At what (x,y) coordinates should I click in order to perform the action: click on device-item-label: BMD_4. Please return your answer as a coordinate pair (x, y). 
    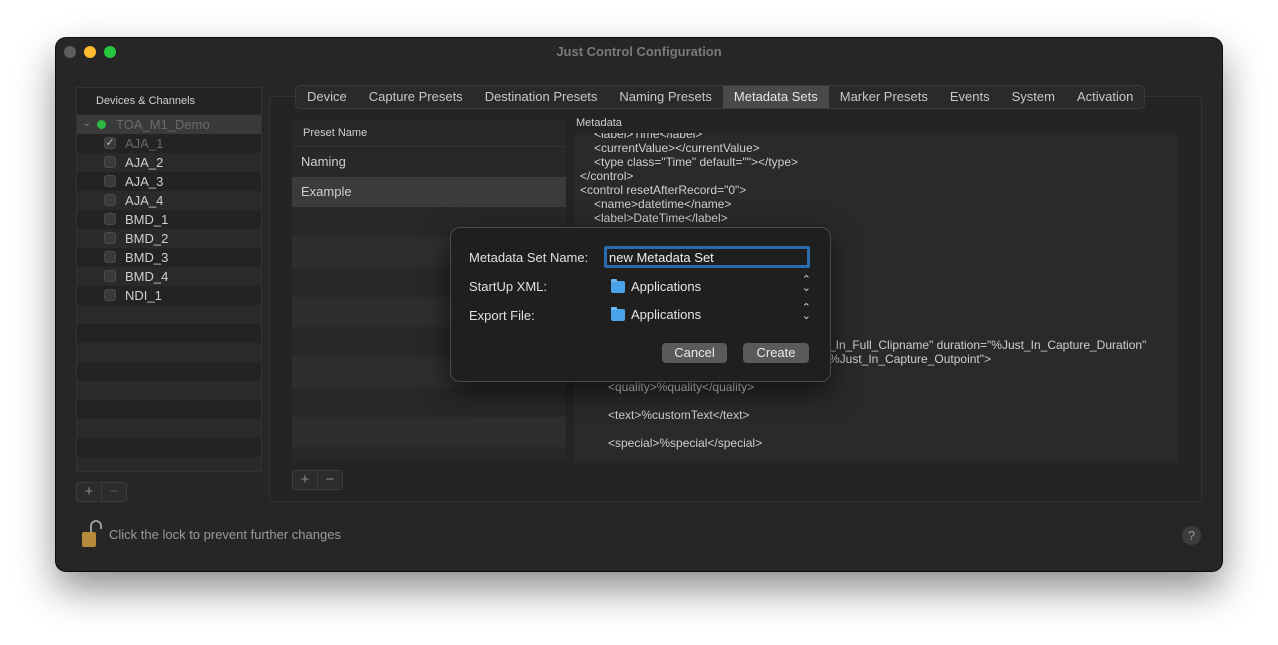
    Looking at the image, I should click on (147, 276).